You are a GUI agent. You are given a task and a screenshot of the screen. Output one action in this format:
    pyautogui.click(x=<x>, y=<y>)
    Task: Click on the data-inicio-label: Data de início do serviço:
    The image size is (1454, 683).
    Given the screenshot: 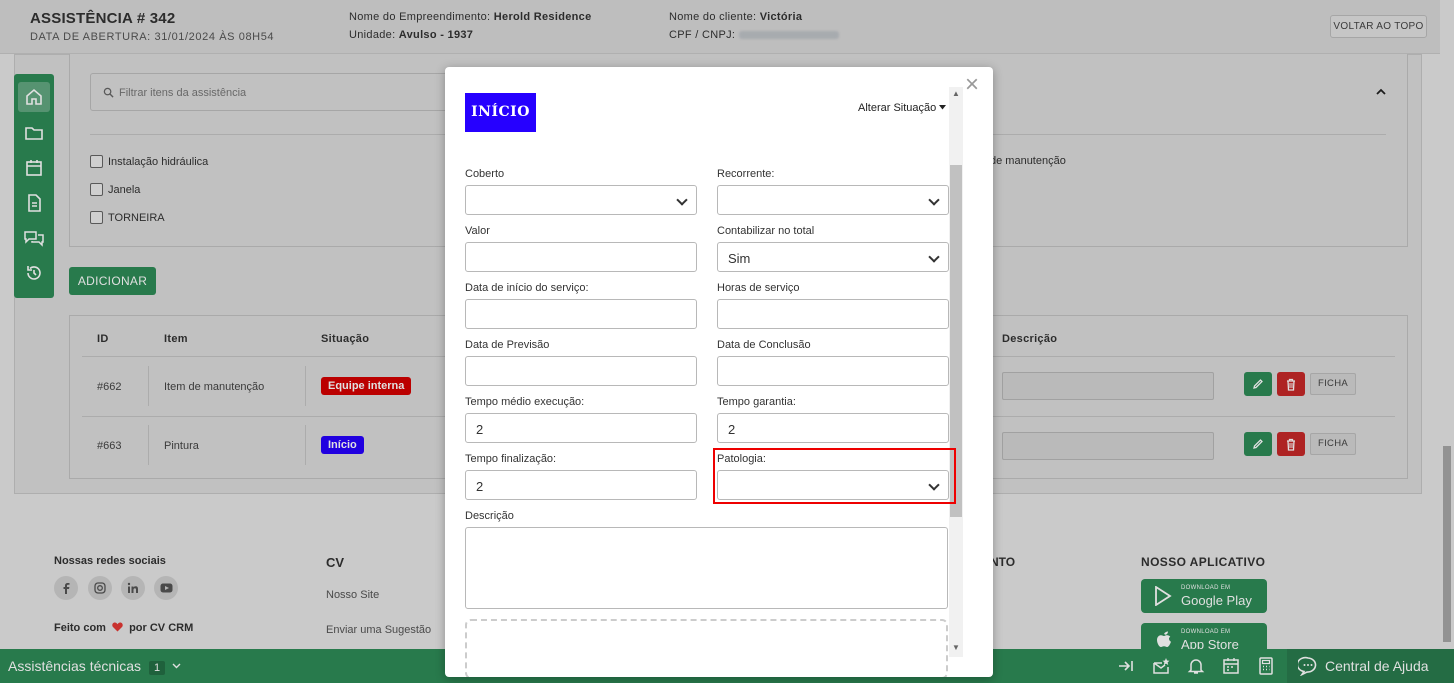 What is the action you would take?
    pyautogui.click(x=527, y=288)
    